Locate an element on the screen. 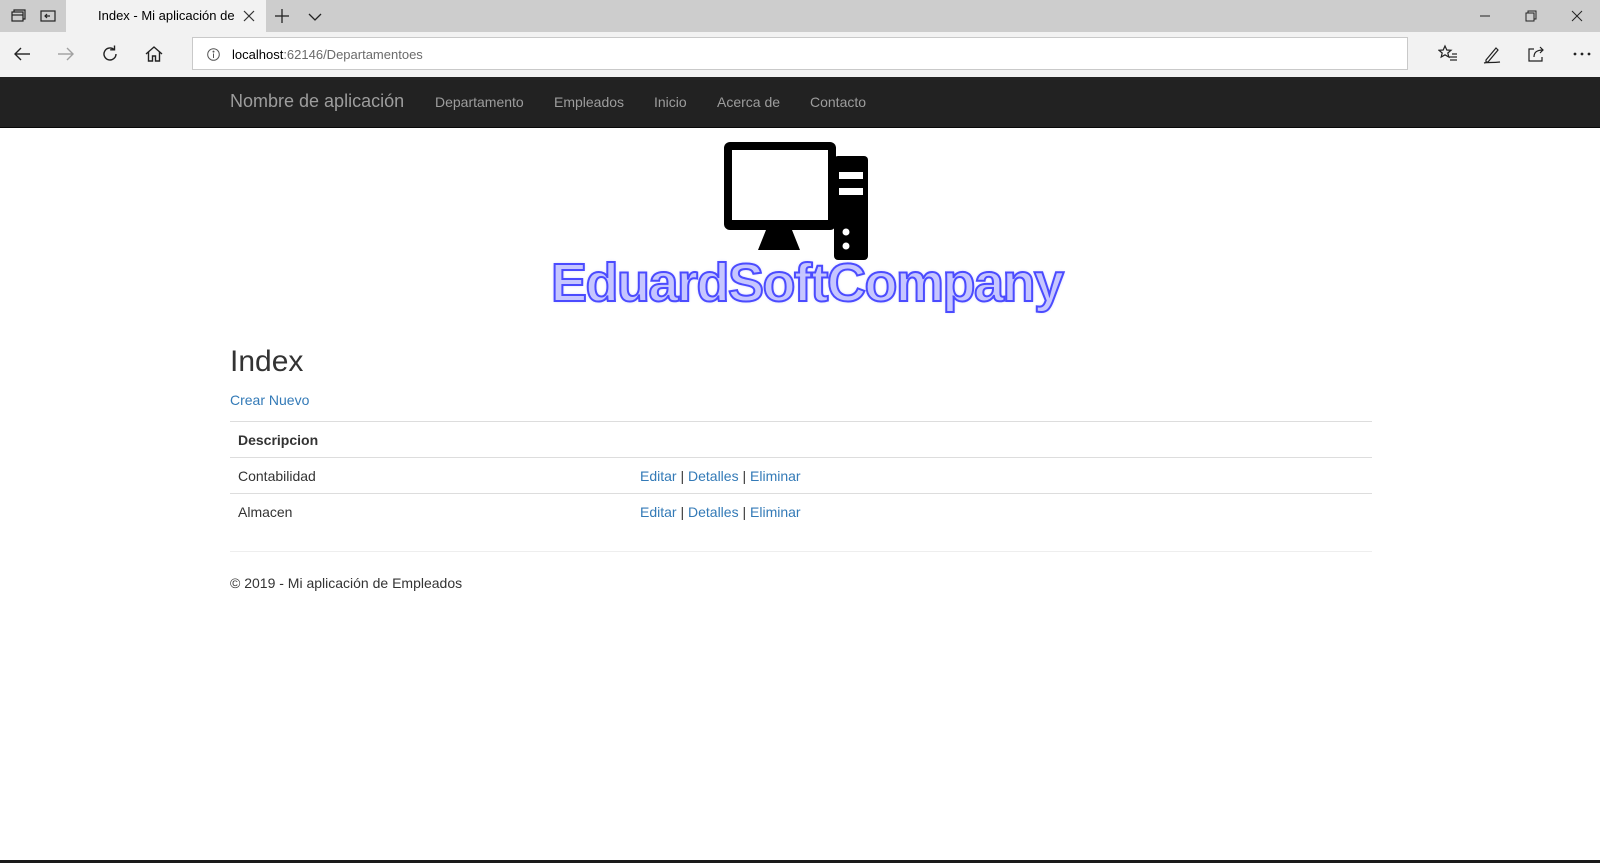 The width and height of the screenshot is (1600, 863). column-header-descripcion: Descripcion is located at coordinates (431, 439).